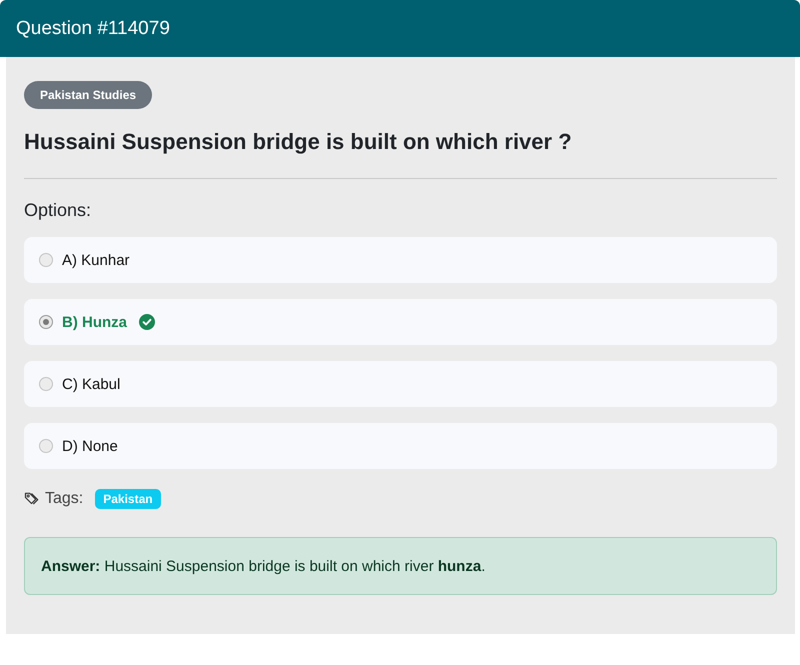 The height and width of the screenshot is (665, 800). What do you see at coordinates (400, 566) in the screenshot?
I see `answer-text: Answer: Hussaini Suspension bridge is built on which river hunza.` at bounding box center [400, 566].